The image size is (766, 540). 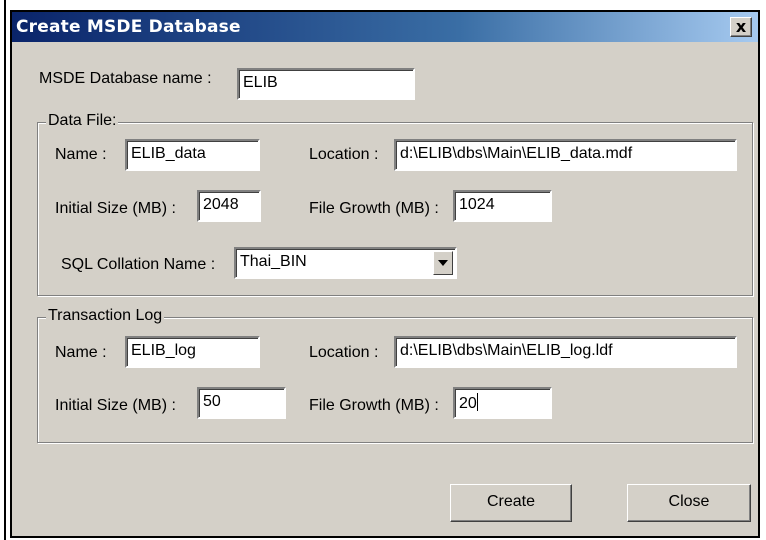 What do you see at coordinates (115, 208) in the screenshot?
I see `data-file-initial-size-label: Initial Size (MB) :` at bounding box center [115, 208].